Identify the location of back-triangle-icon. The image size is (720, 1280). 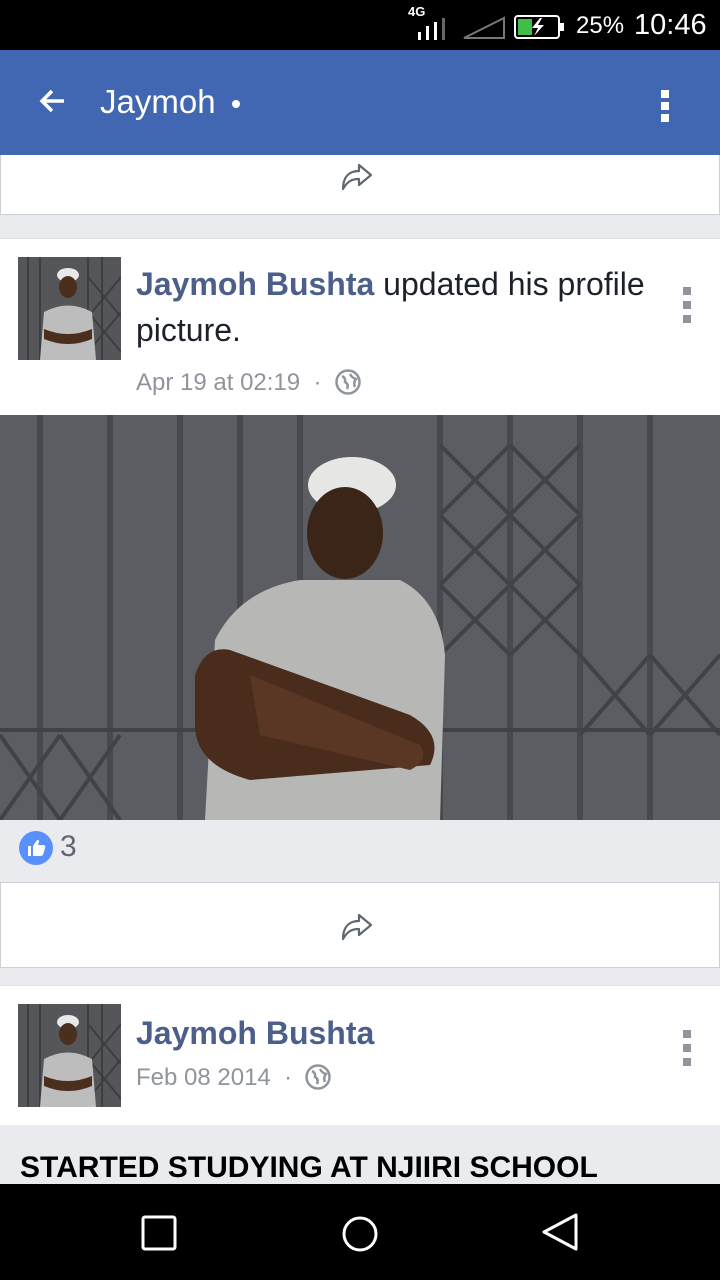
(560, 1232).